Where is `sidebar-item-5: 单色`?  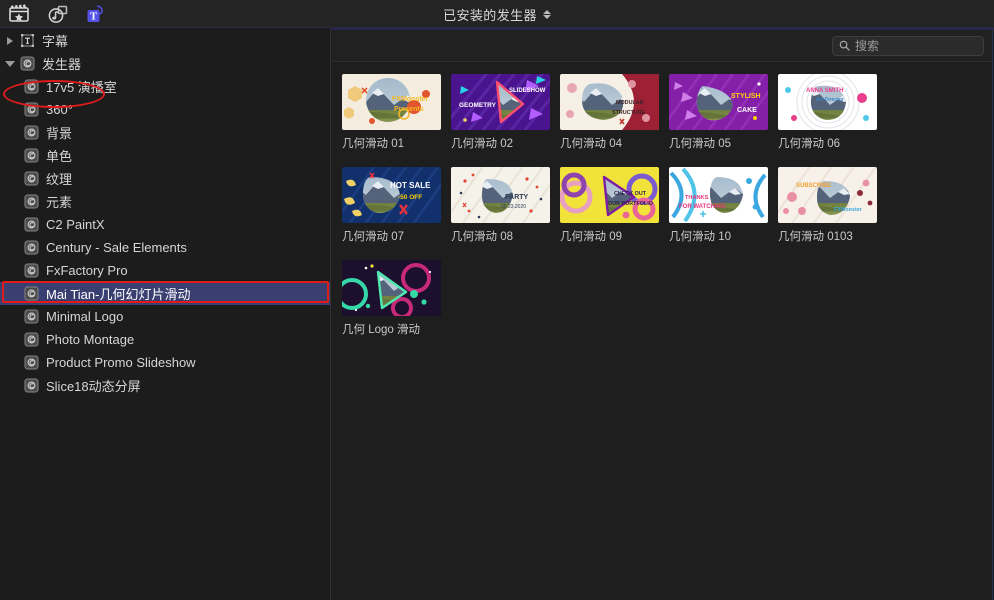
sidebar-item-5: 单色 is located at coordinates (165, 155).